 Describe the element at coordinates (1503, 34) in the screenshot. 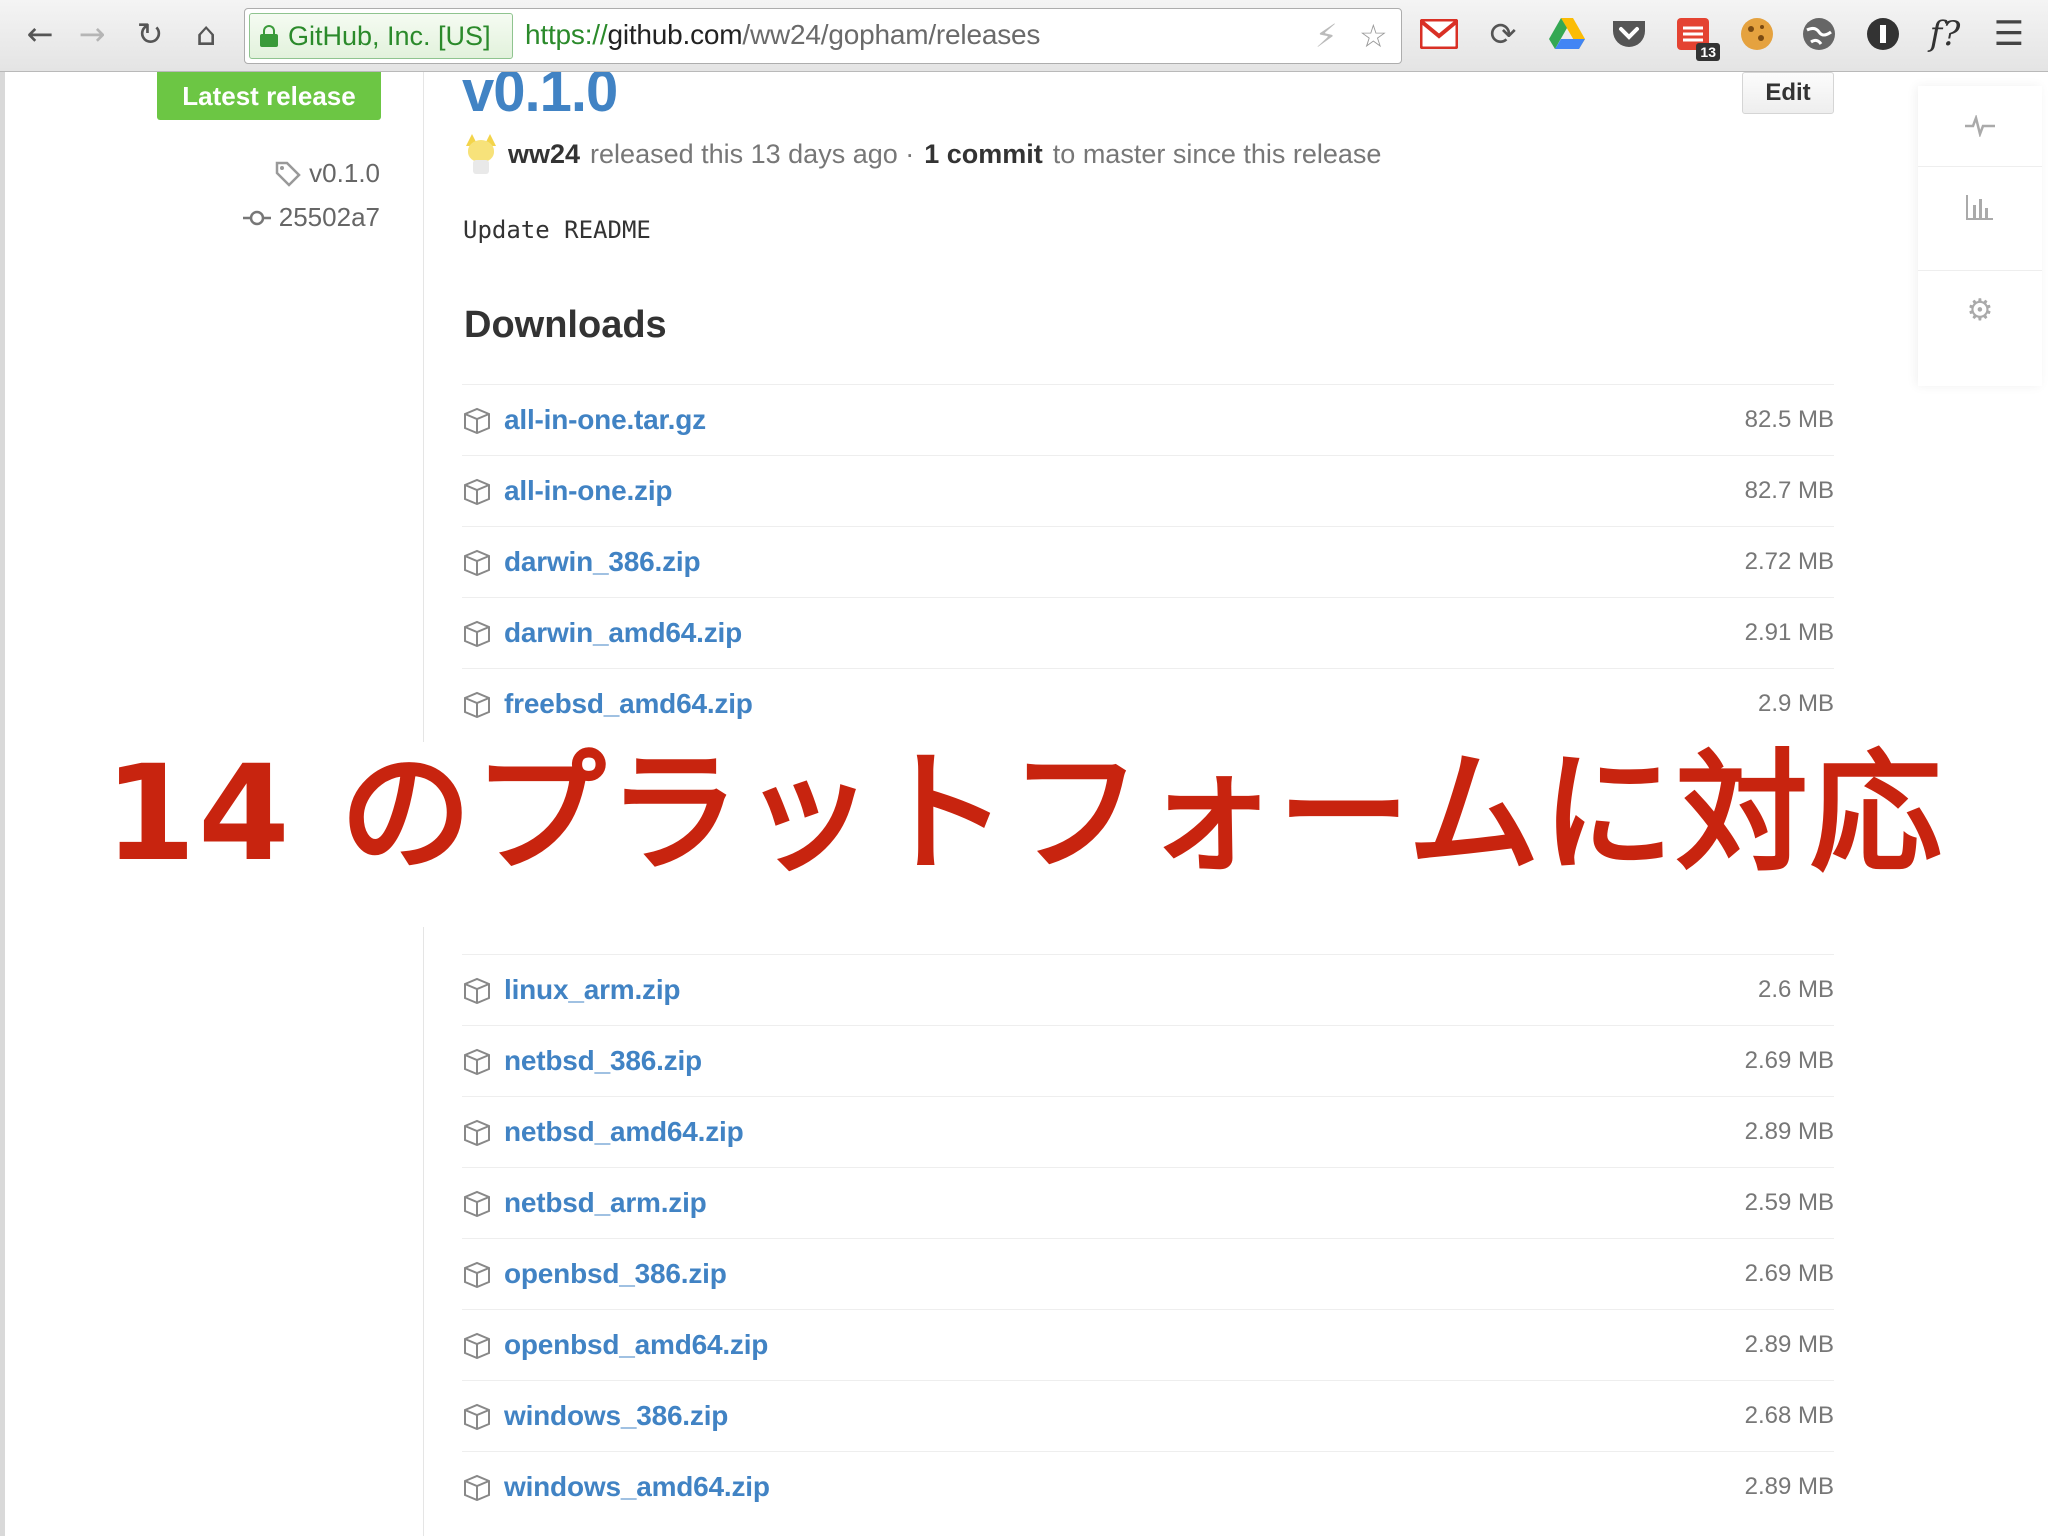

I see `sync-icon: ⟳` at that location.